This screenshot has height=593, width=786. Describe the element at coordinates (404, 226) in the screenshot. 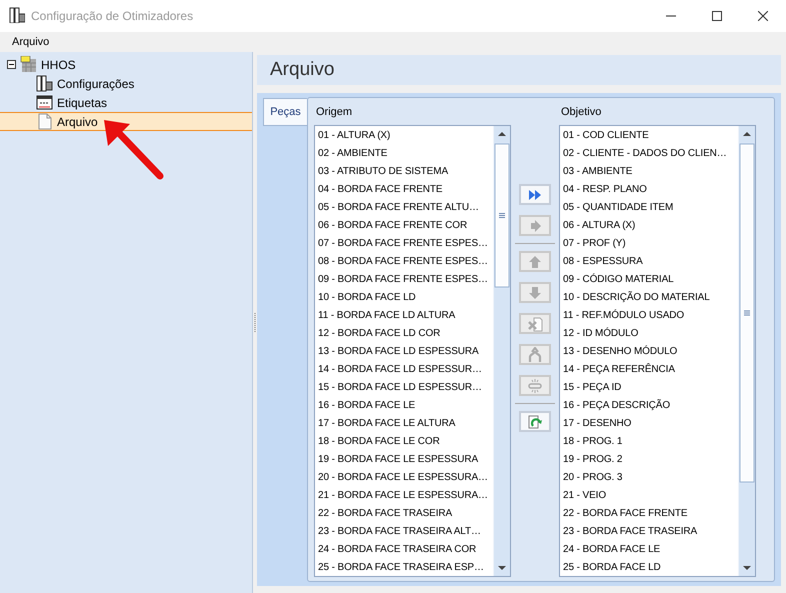

I see `list-item: 06 - BORDA FACE FRENTE COR` at that location.